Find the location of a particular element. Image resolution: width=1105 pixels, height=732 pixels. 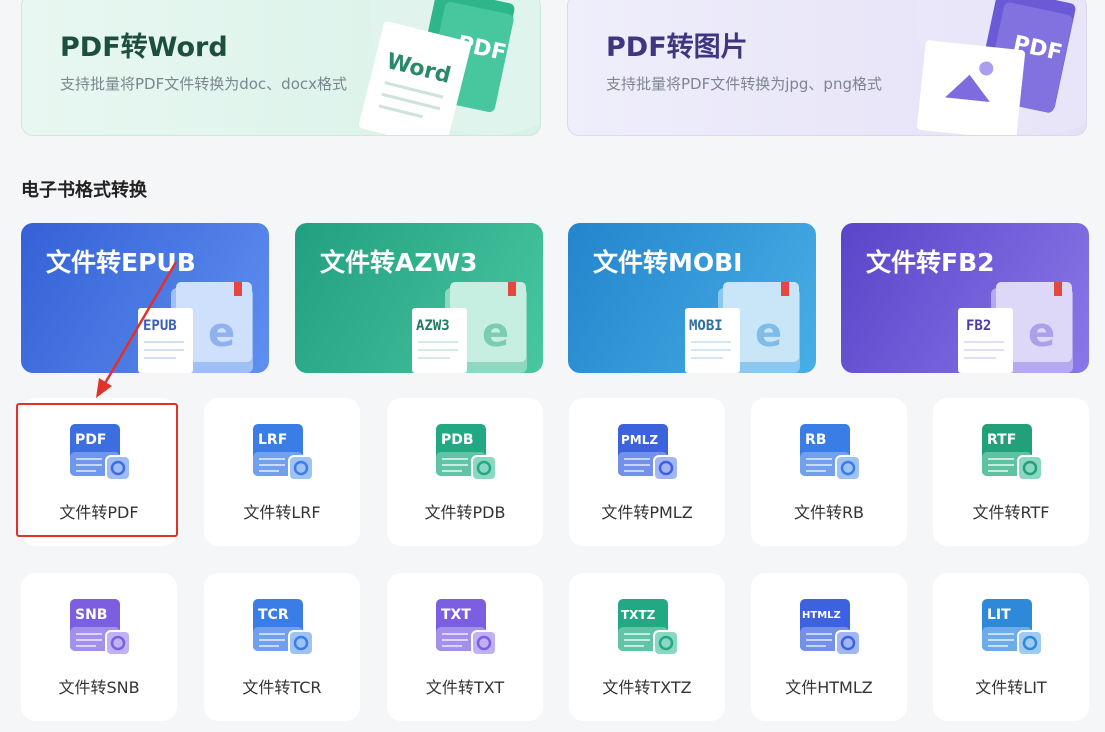

tile-to-lit: LIT 文件转LIT is located at coordinates (1011, 647).